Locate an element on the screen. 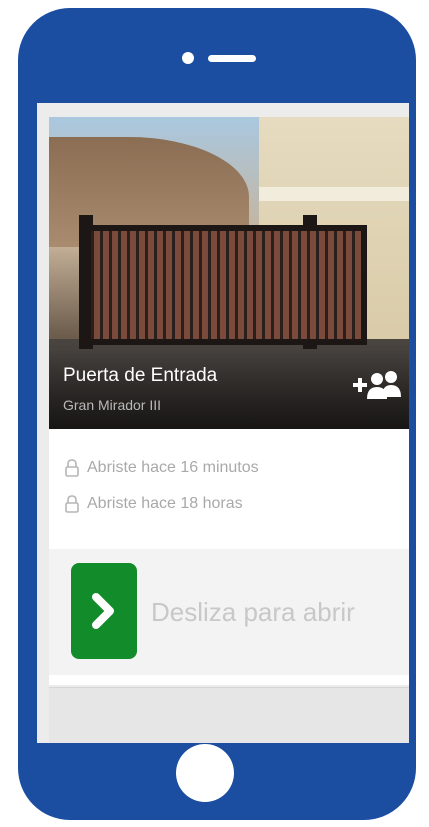 The image size is (429, 827). add-users-icon is located at coordinates (377, 385).